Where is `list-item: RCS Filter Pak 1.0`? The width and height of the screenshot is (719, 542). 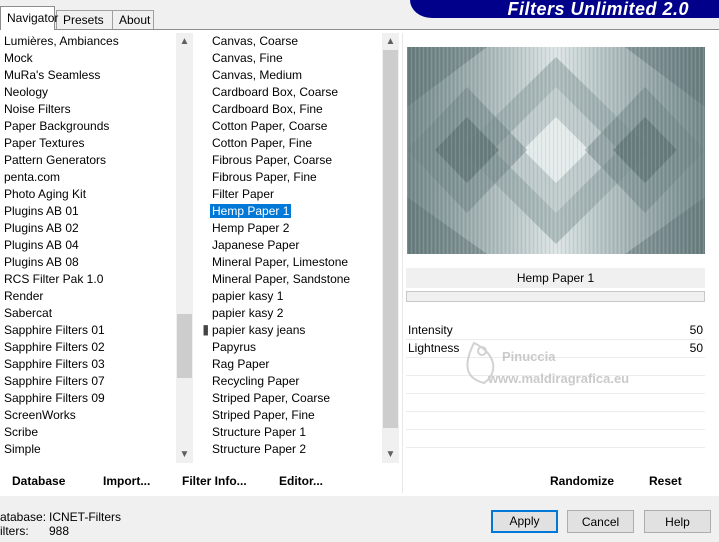 list-item: RCS Filter Pak 1.0 is located at coordinates (88, 279).